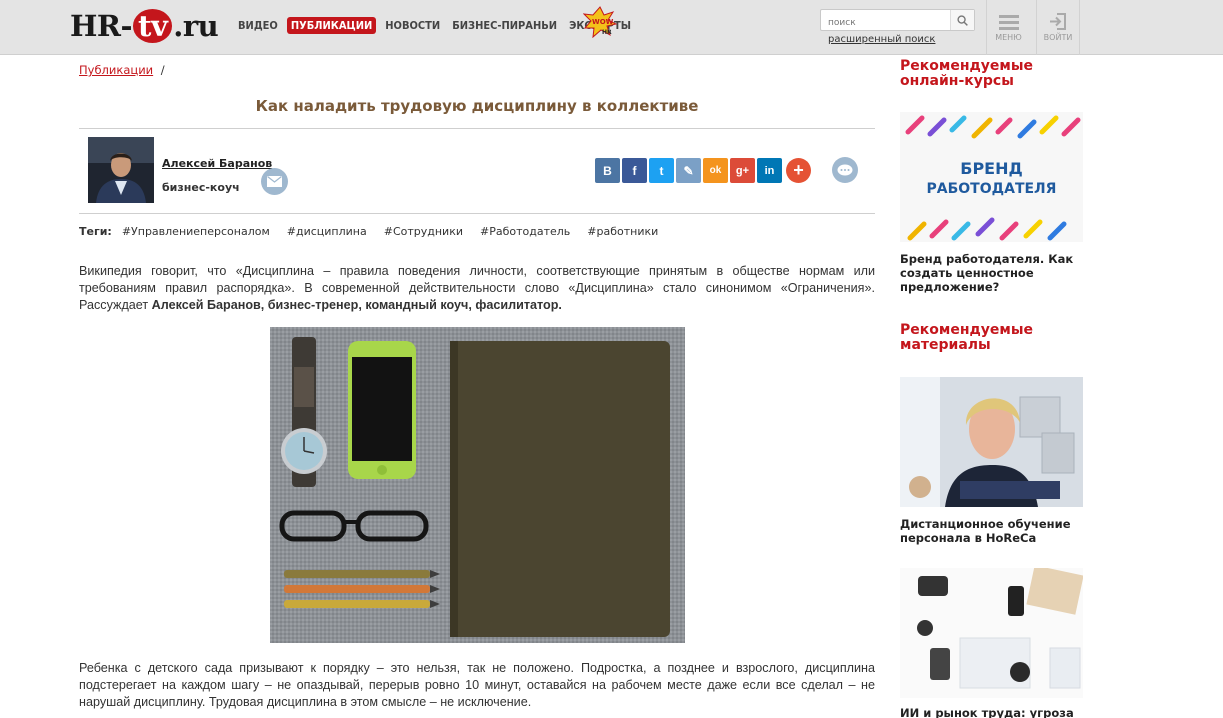 The height and width of the screenshot is (718, 1223). I want to click on nav-item-news: НОВОСТИ, so click(412, 25).